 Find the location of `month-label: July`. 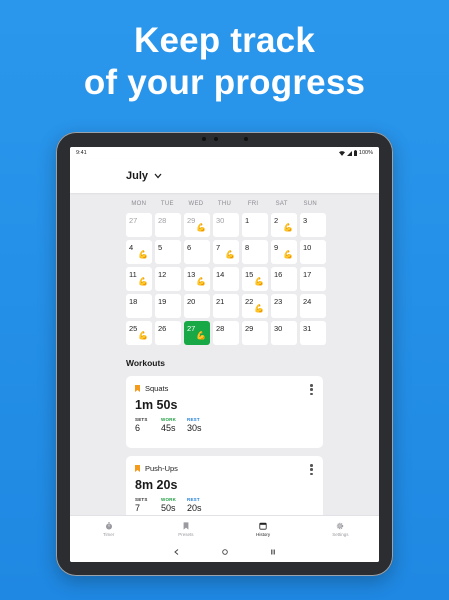

month-label: July is located at coordinates (137, 176).